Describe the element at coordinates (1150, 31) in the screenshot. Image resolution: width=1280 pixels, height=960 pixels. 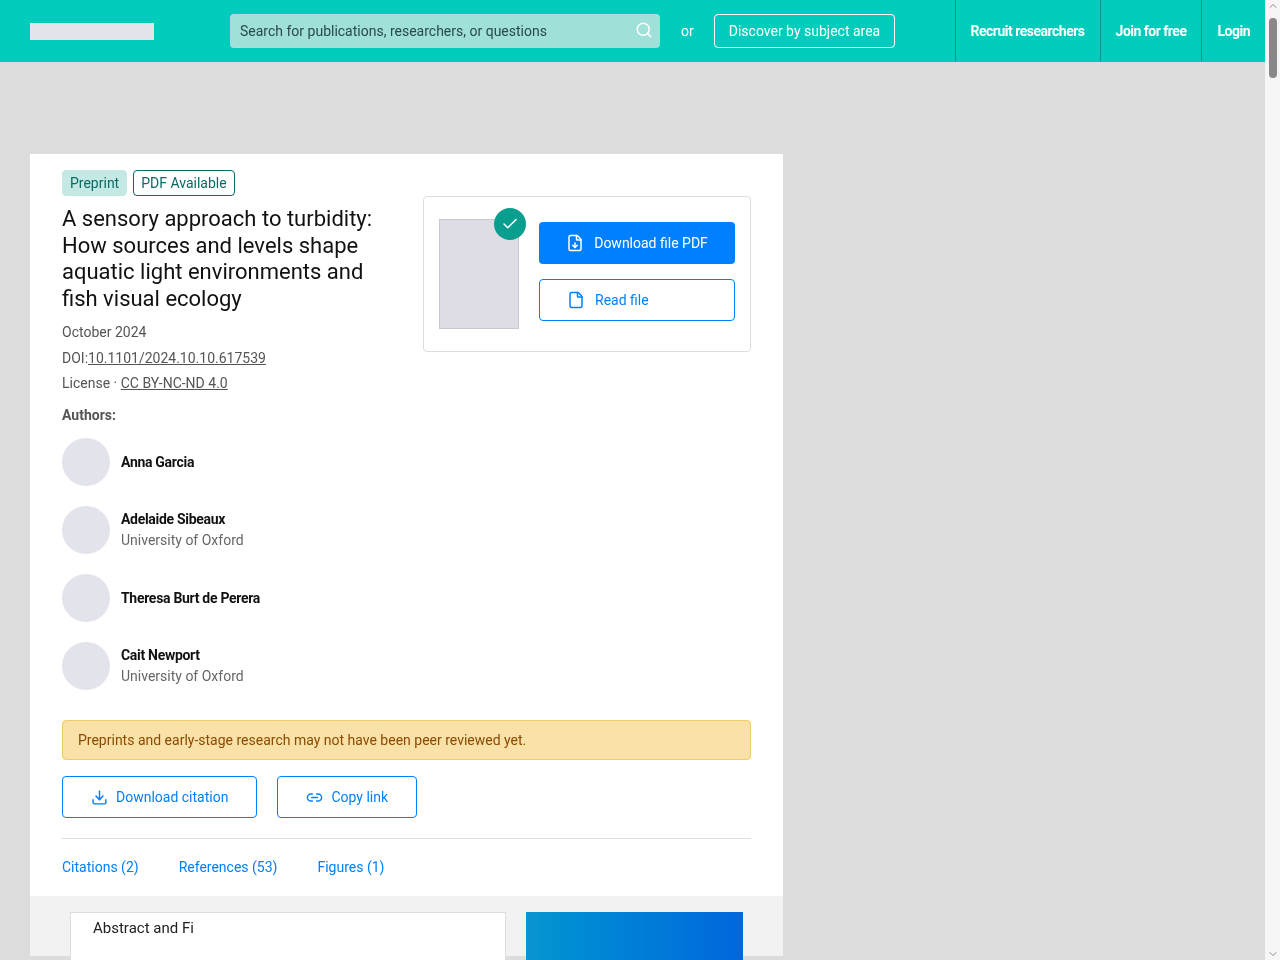
I see `nav-link: Join for free` at that location.